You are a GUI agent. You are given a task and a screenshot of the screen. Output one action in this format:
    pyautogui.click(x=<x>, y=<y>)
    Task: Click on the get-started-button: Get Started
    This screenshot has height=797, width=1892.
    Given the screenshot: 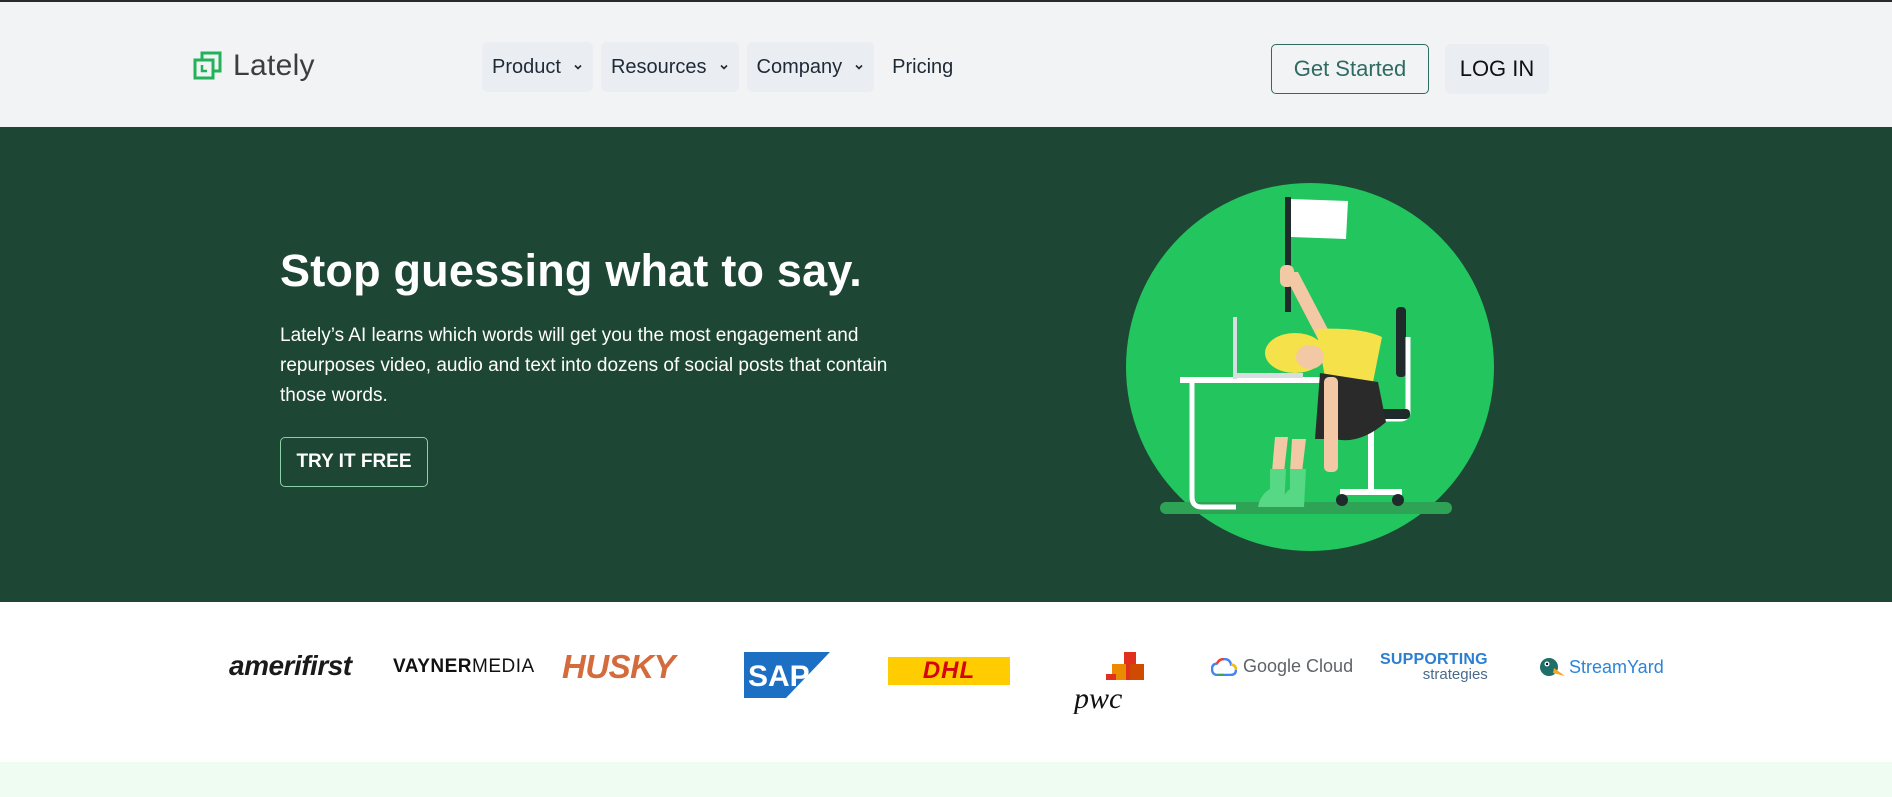 What is the action you would take?
    pyautogui.click(x=1350, y=69)
    